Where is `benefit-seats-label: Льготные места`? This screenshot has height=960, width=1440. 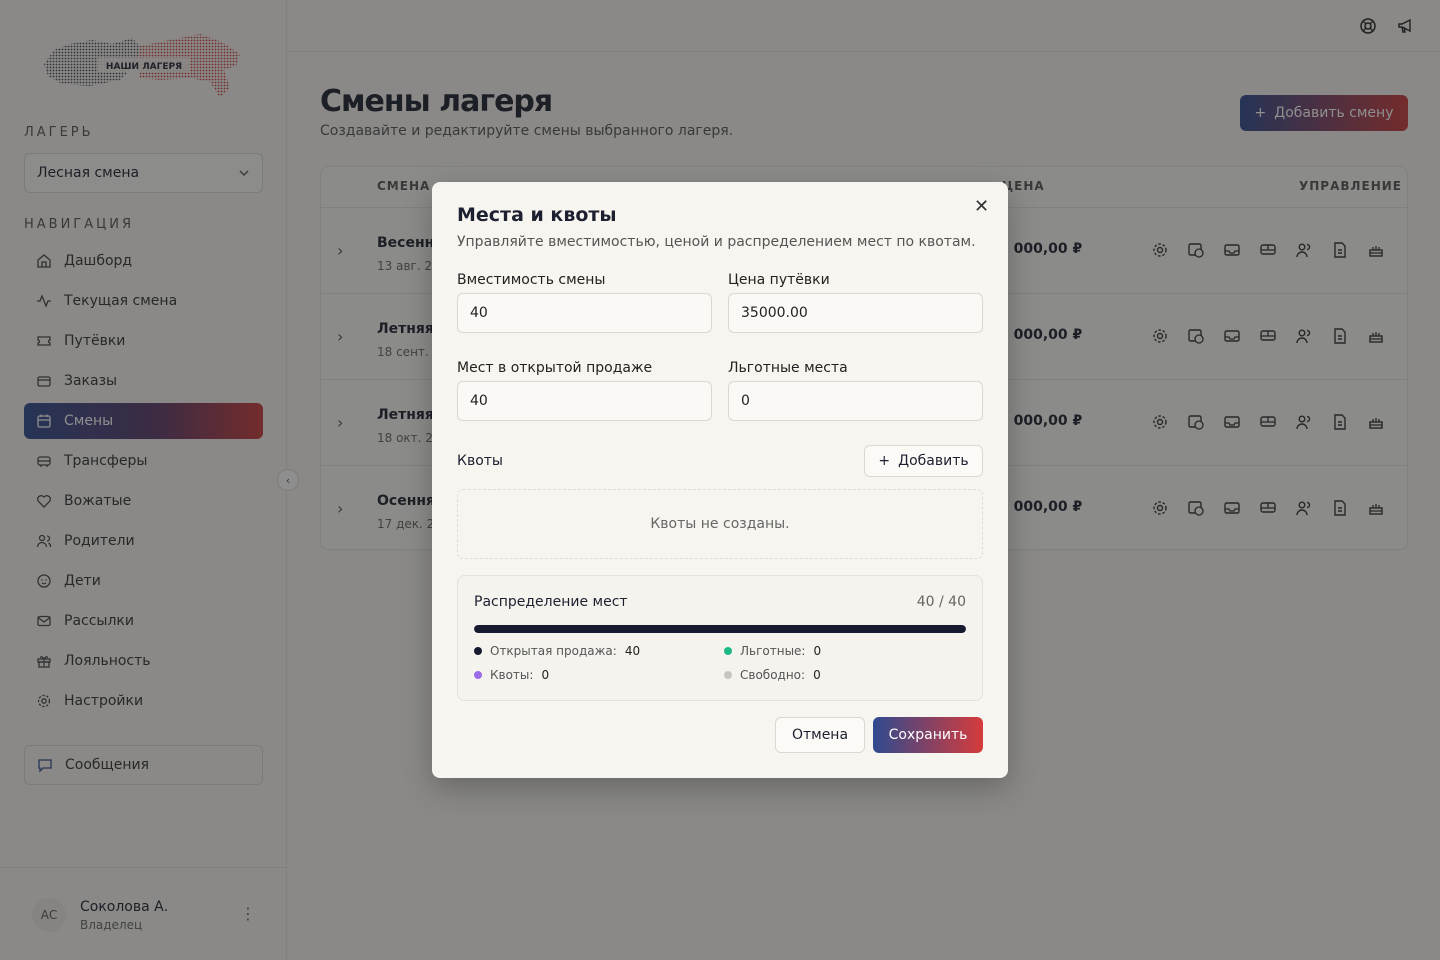 benefit-seats-label: Льготные места is located at coordinates (788, 368).